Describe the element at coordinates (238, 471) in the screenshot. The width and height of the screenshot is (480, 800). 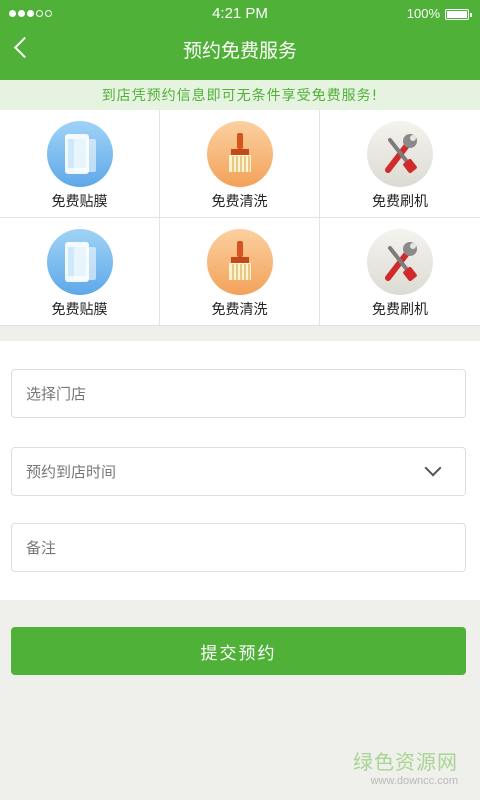
I see `time-select: 预约到店时间` at that location.